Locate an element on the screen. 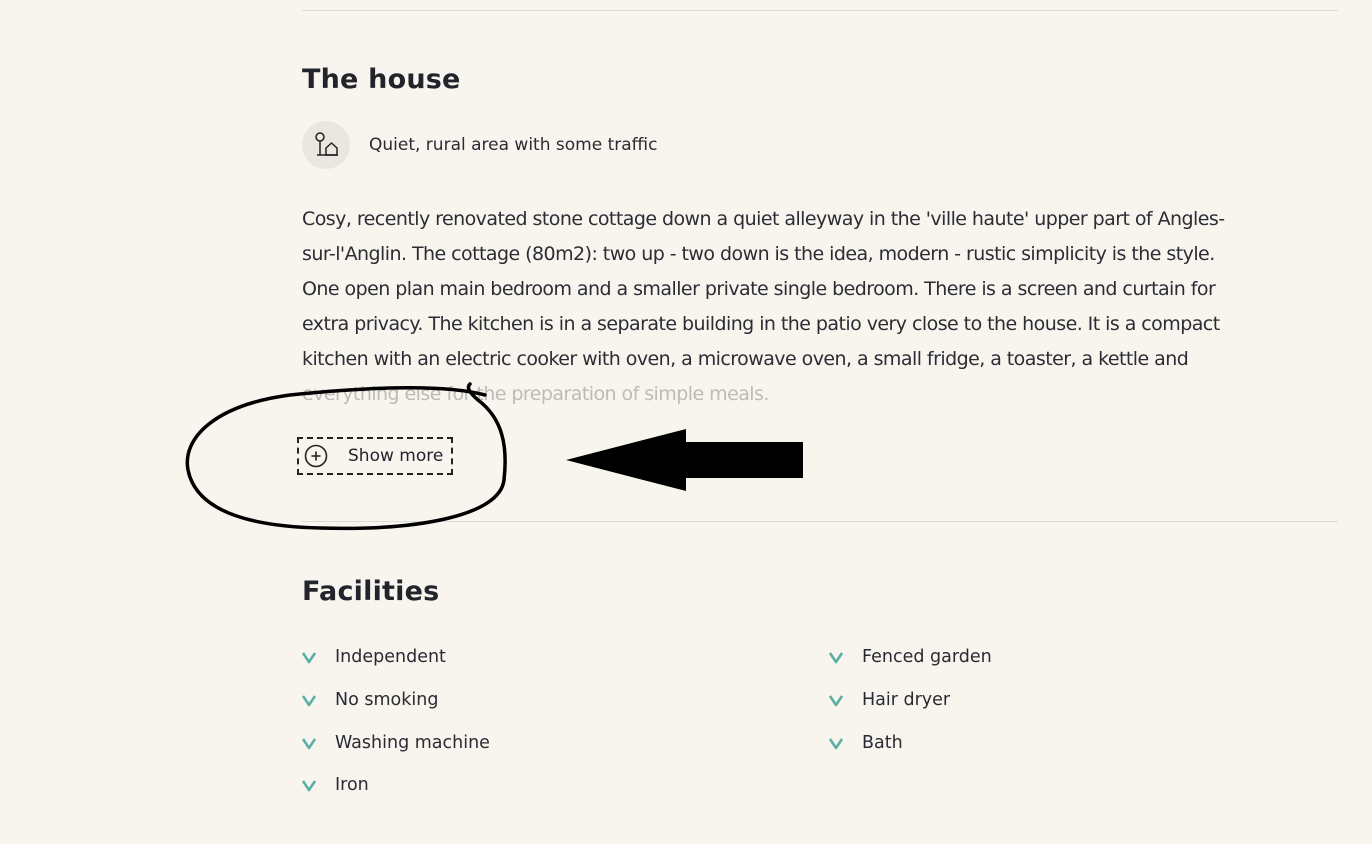 The image size is (1372, 844). show-more-button: Show more is located at coordinates (375, 456).